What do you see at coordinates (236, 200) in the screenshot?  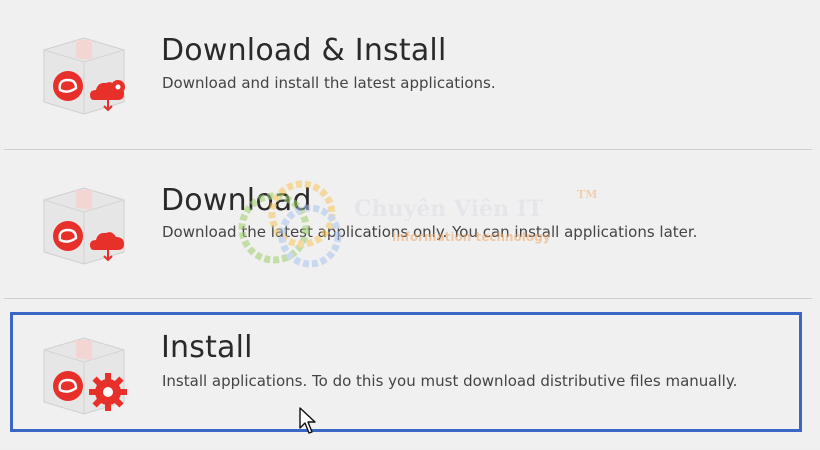 I see `option-title: Download` at bounding box center [236, 200].